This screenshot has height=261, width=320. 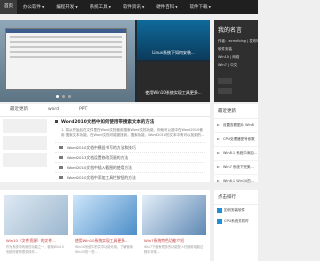 What do you see at coordinates (236, 111) in the screenshot?
I see `sidebar-heading: 最近更新` at bounding box center [236, 111].